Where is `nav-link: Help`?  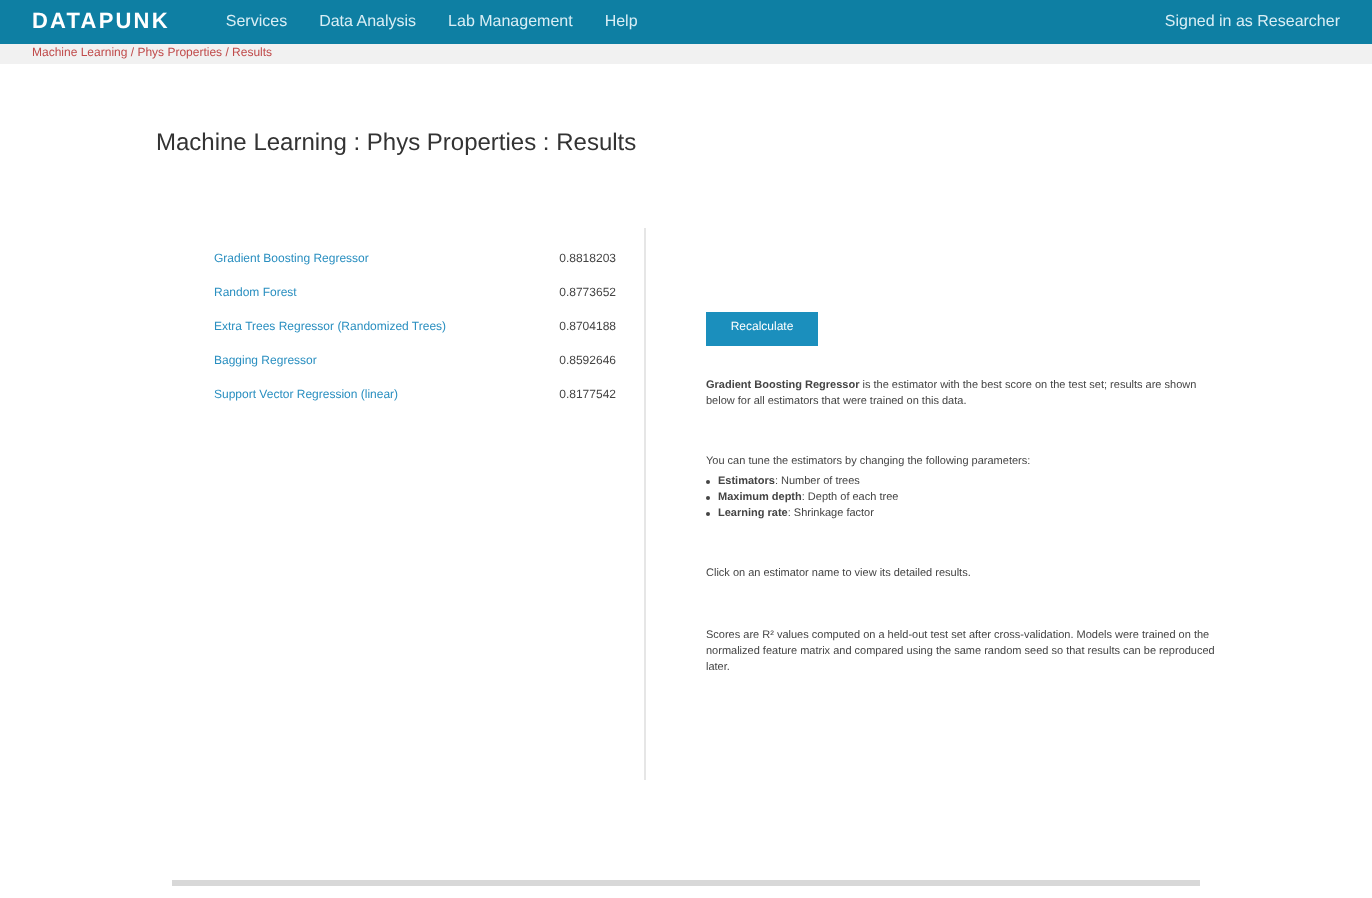
nav-link: Help is located at coordinates (621, 22).